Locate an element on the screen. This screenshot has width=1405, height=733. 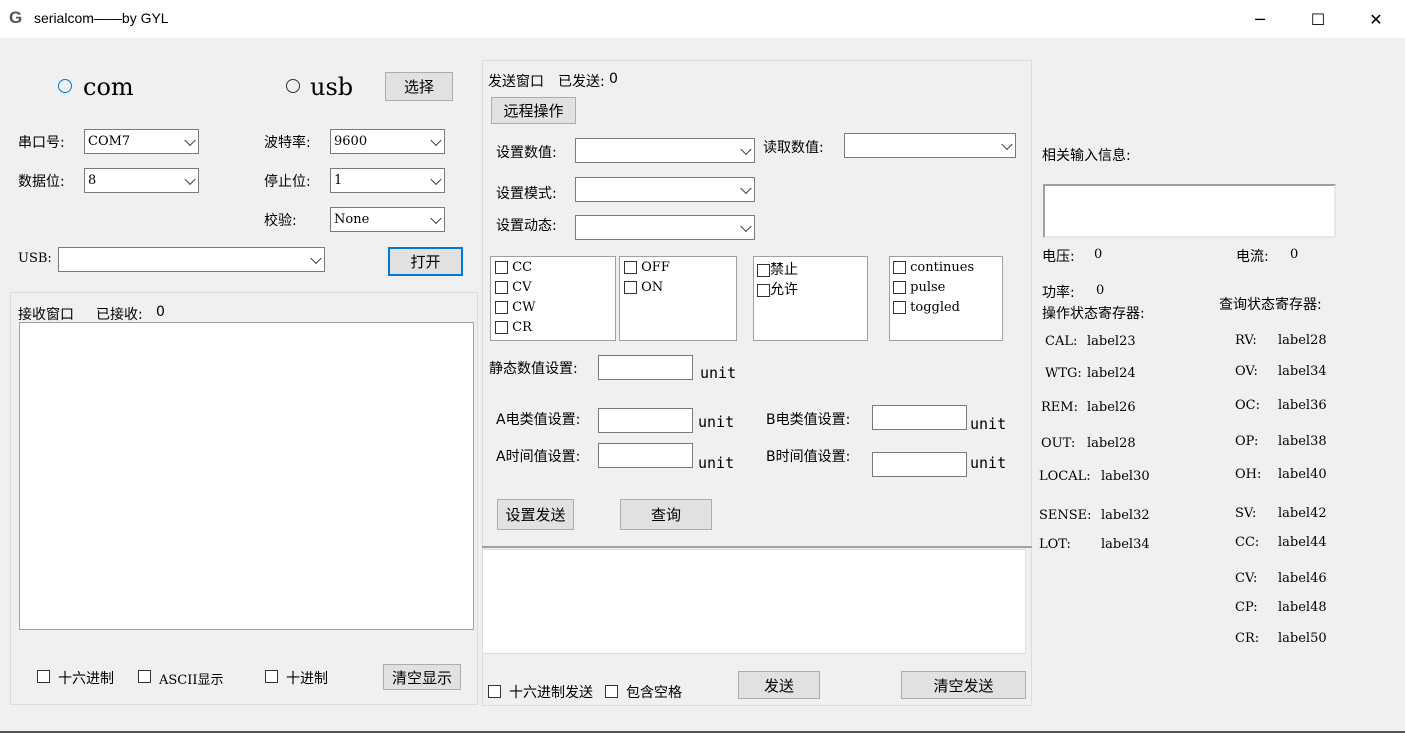
pulse-checkbox is located at coordinates (899, 287).